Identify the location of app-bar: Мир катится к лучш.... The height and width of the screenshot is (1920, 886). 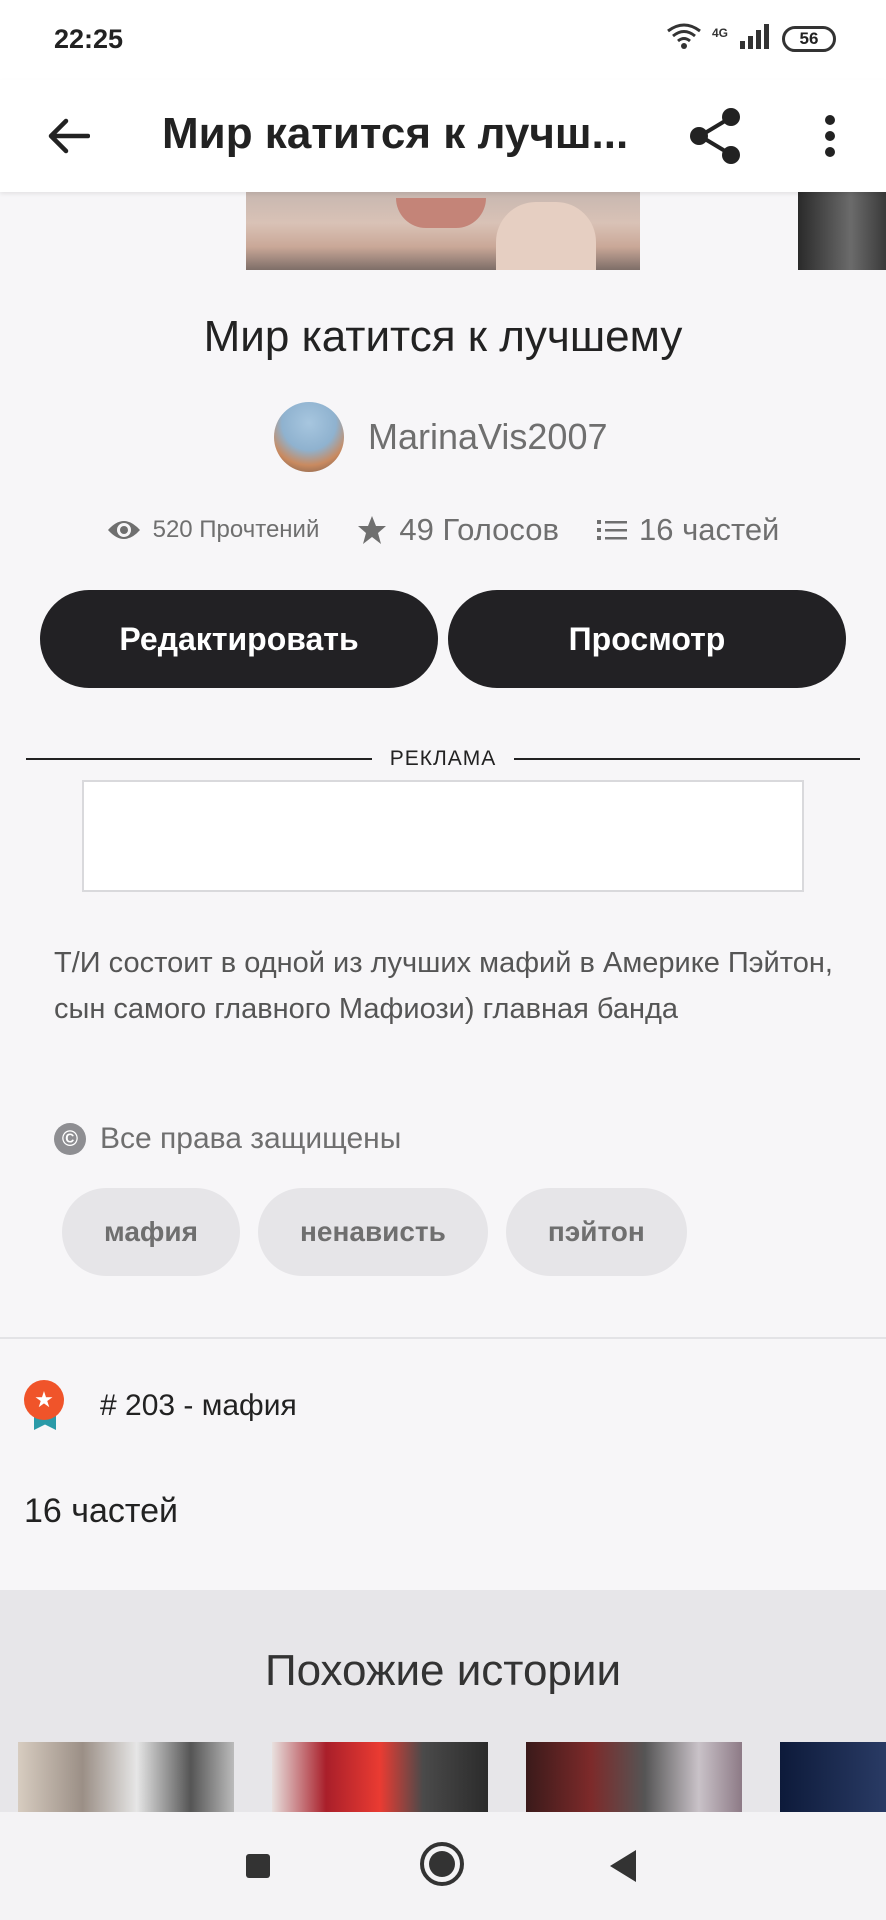
(443, 136).